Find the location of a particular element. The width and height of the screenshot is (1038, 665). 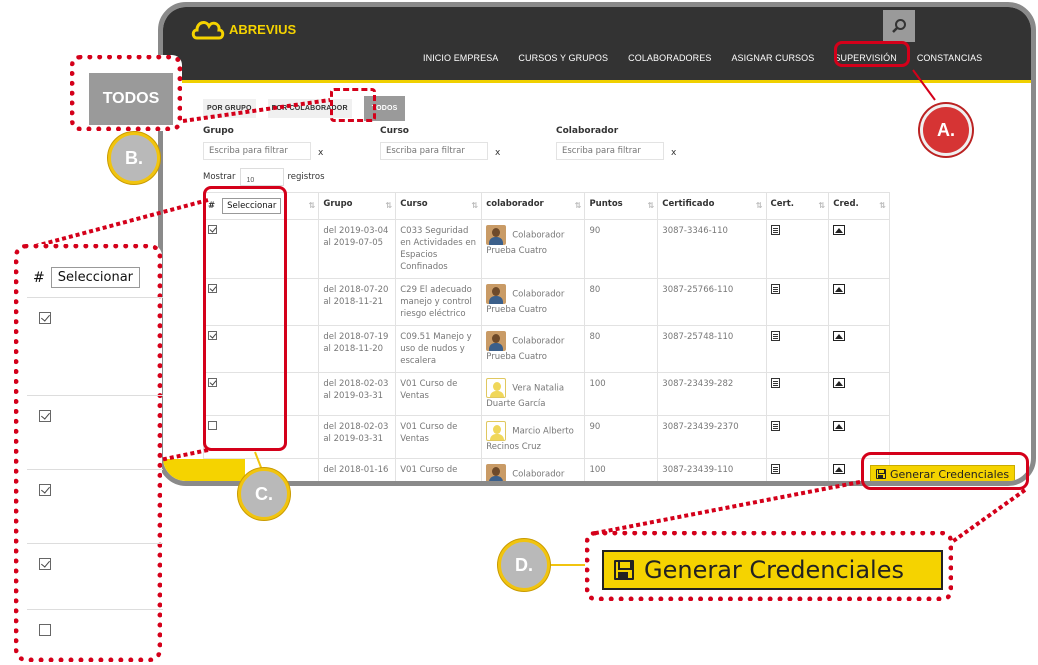

zoom-hash-label: # is located at coordinates (39, 277).